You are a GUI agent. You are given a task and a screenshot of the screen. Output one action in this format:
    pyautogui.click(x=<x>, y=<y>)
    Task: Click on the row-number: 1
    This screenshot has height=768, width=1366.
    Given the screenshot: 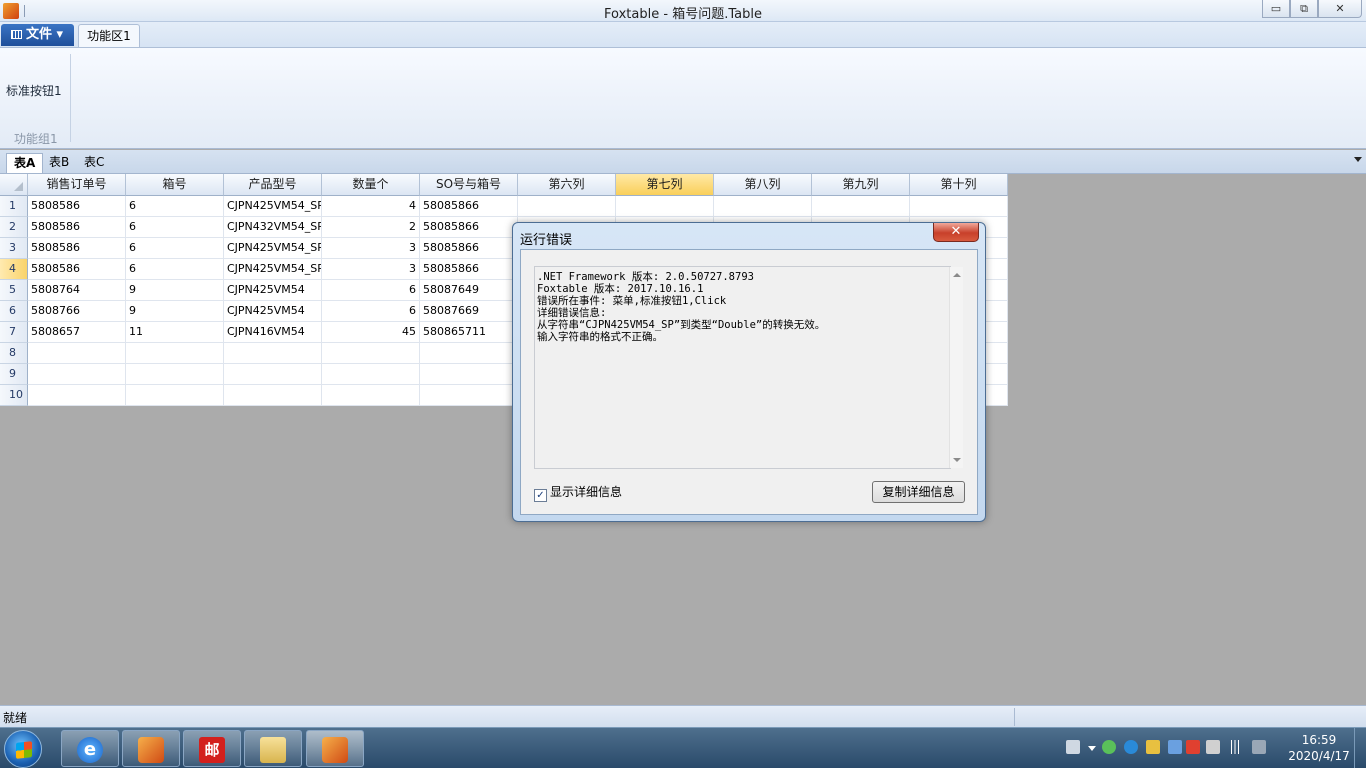 What is the action you would take?
    pyautogui.click(x=14, y=206)
    